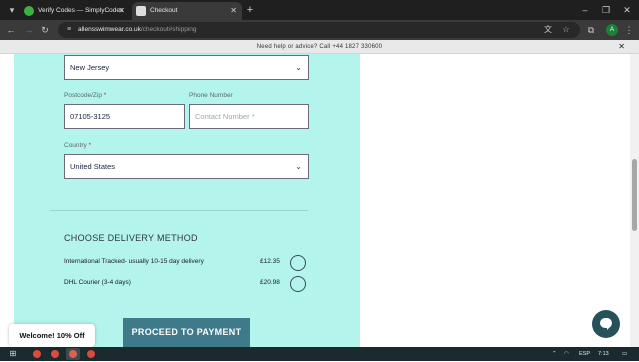  I want to click on simplycodes-favicon-icon, so click(29, 11).